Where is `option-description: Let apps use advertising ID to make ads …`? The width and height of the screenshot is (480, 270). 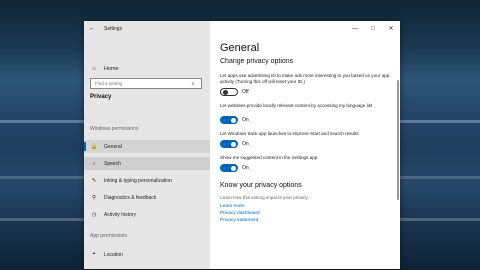
option-description: Let apps use advertising ID to make ads … is located at coordinates (305, 78).